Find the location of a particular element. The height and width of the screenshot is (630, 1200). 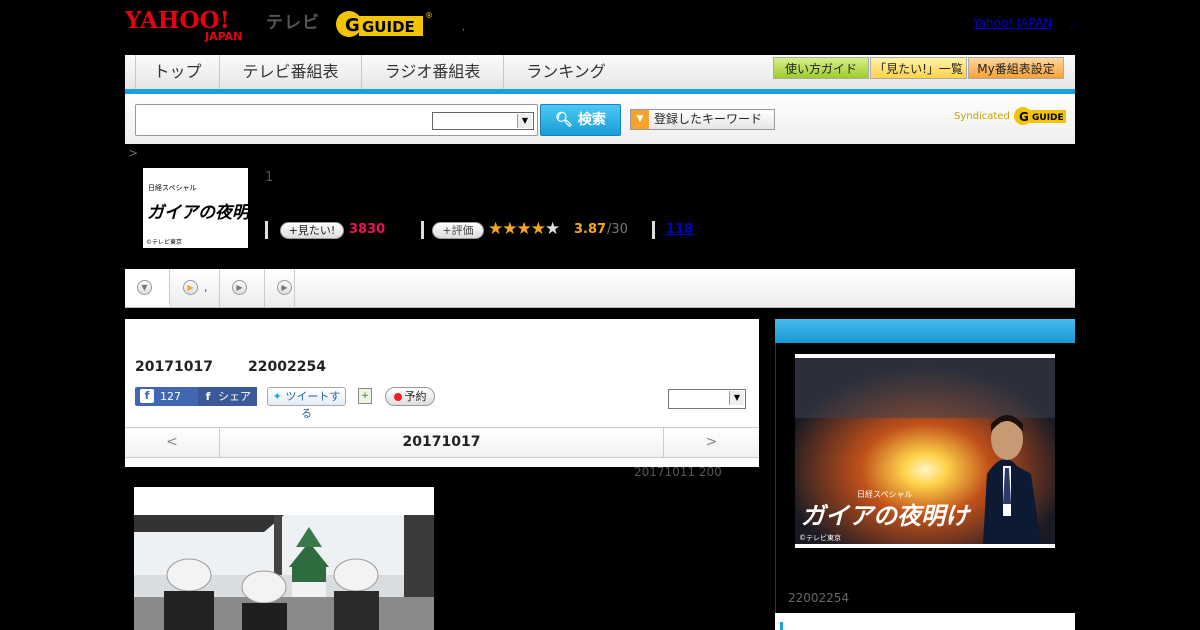

visual-caption: 日経スペシャル is located at coordinates (884, 494).